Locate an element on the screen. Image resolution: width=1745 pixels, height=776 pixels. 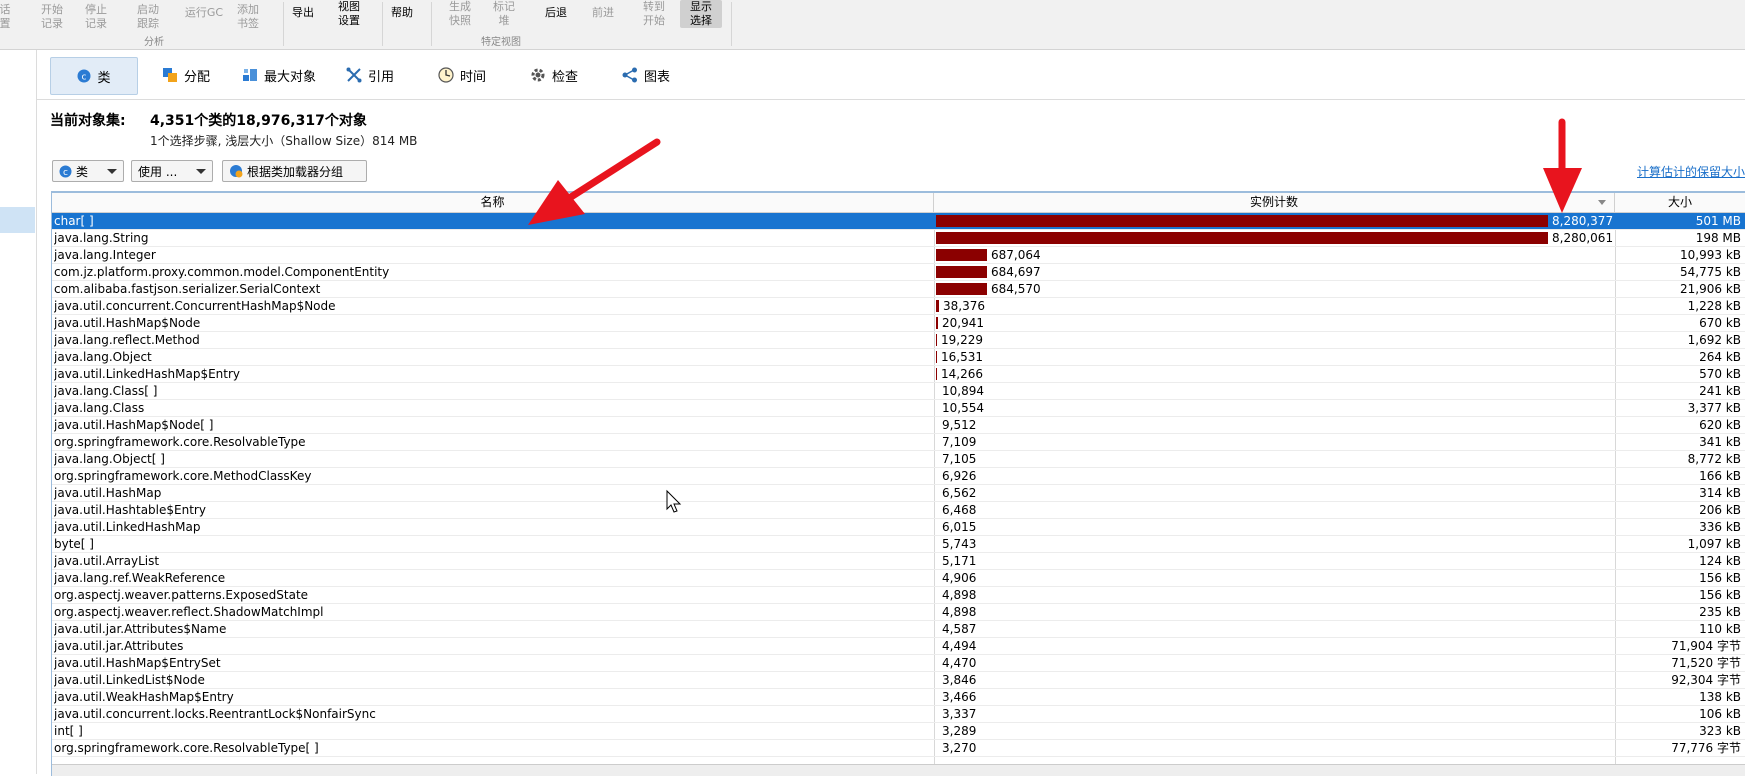
instance-count-value: 9,512 is located at coordinates (959, 425).